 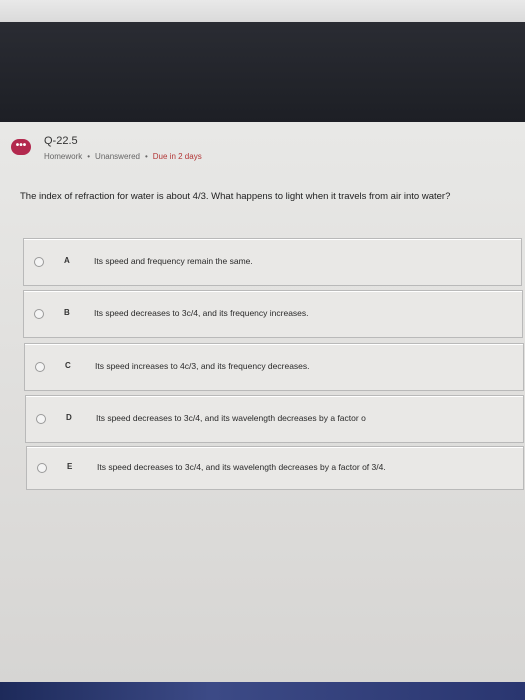 I want to click on question-meta: Homework • Unanswered • Due in 2 days, so click(x=123, y=156).